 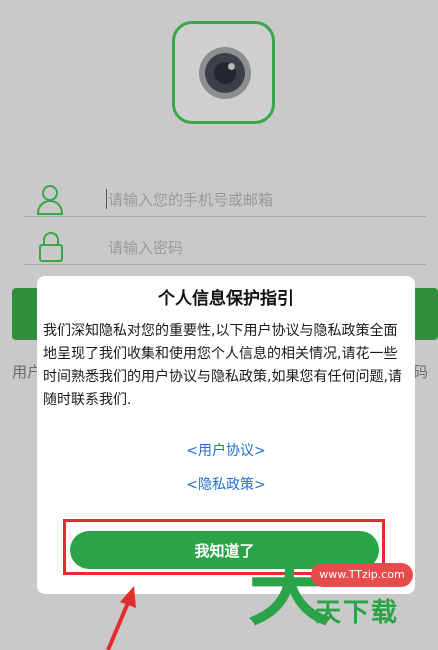 I want to click on password-underline, so click(x=225, y=264).